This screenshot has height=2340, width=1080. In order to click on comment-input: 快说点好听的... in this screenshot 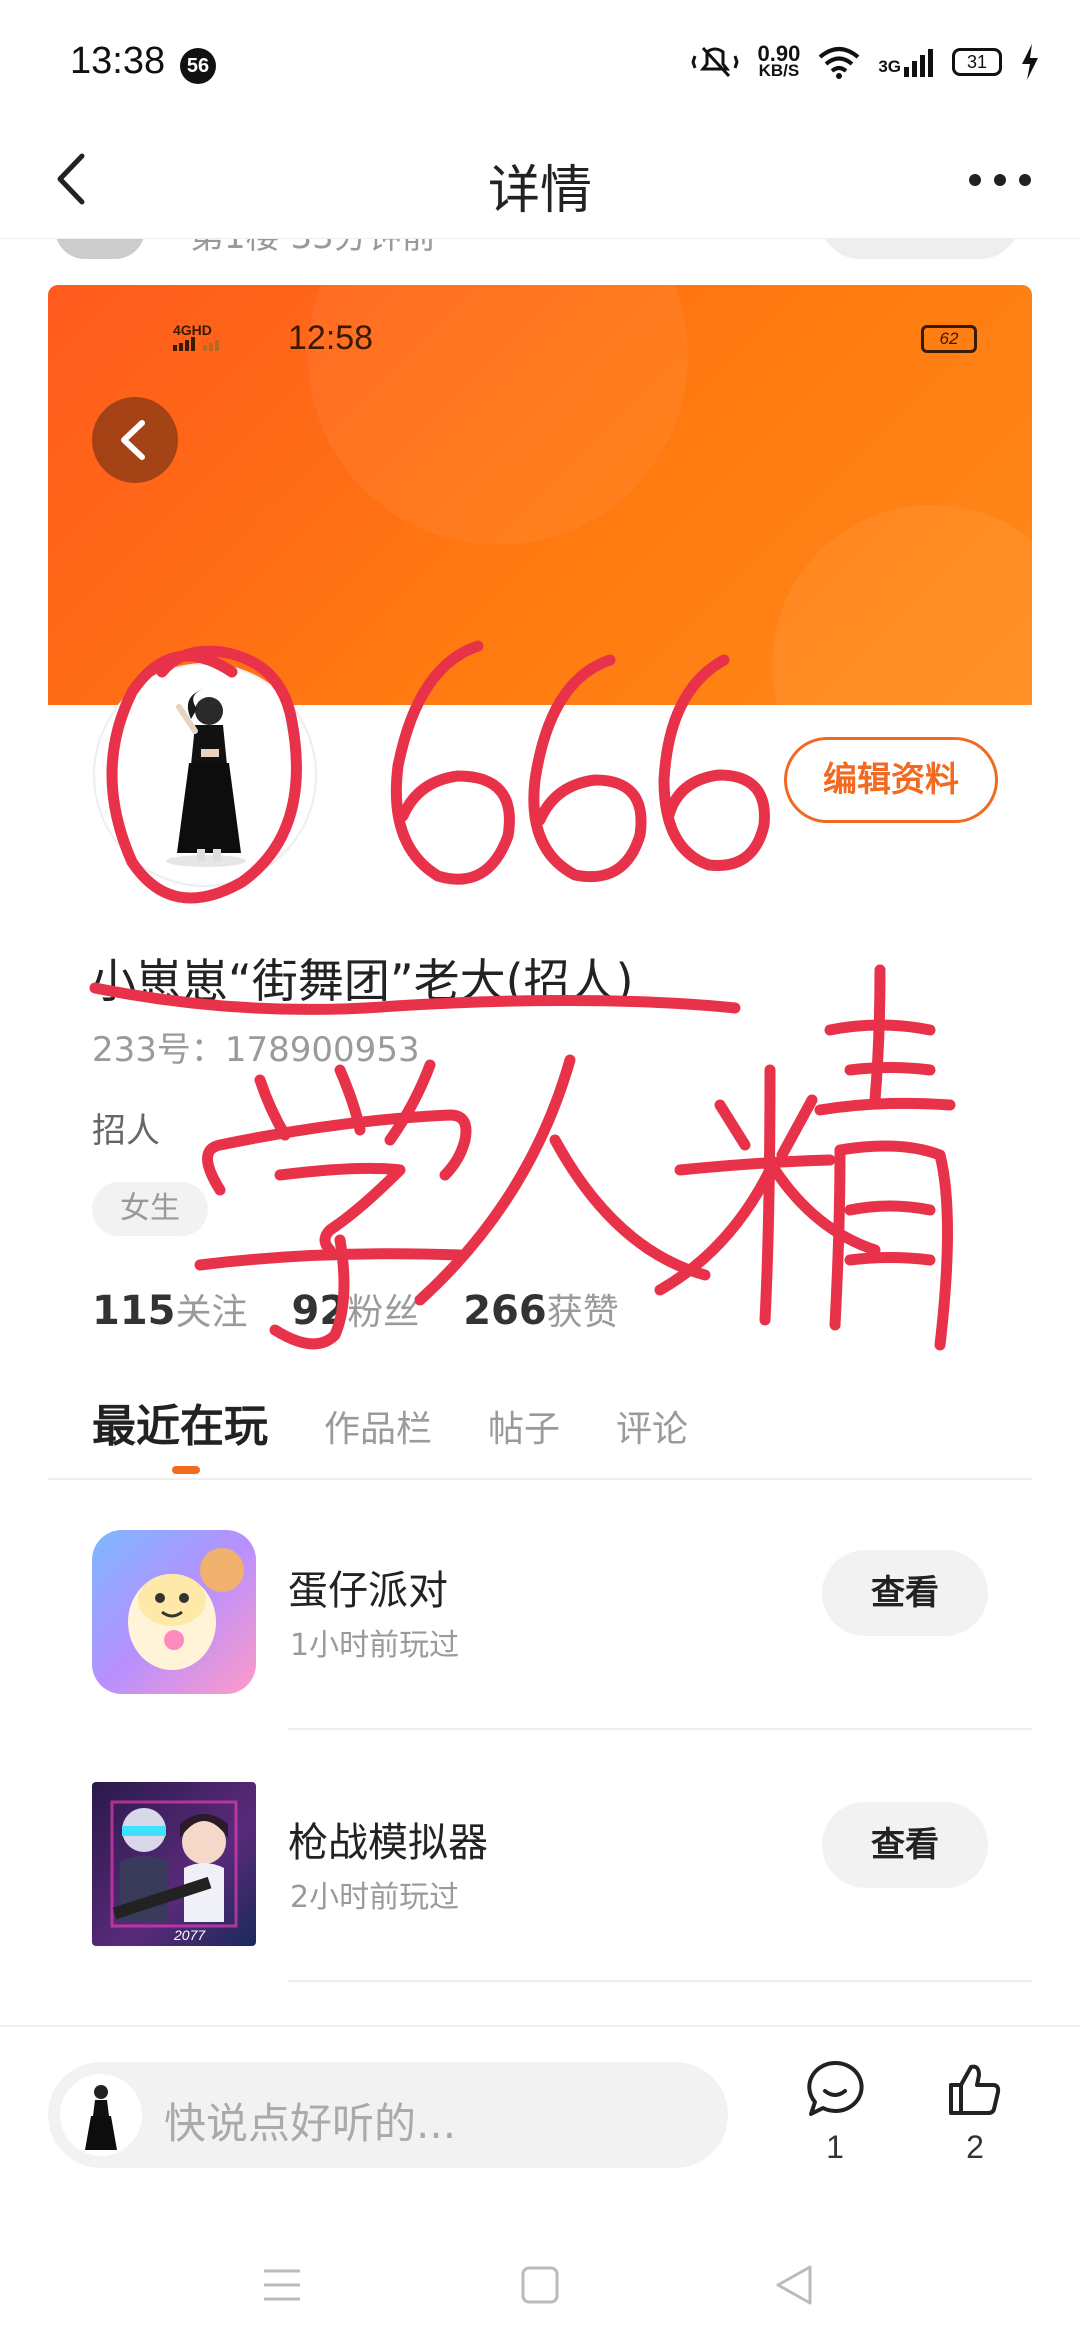, I will do `click(388, 2115)`.